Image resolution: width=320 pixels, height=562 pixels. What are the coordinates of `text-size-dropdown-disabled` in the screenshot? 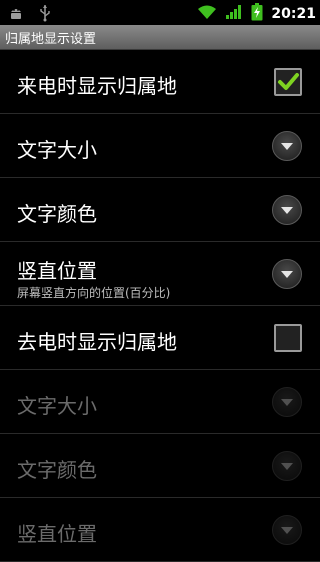 It's located at (287, 402).